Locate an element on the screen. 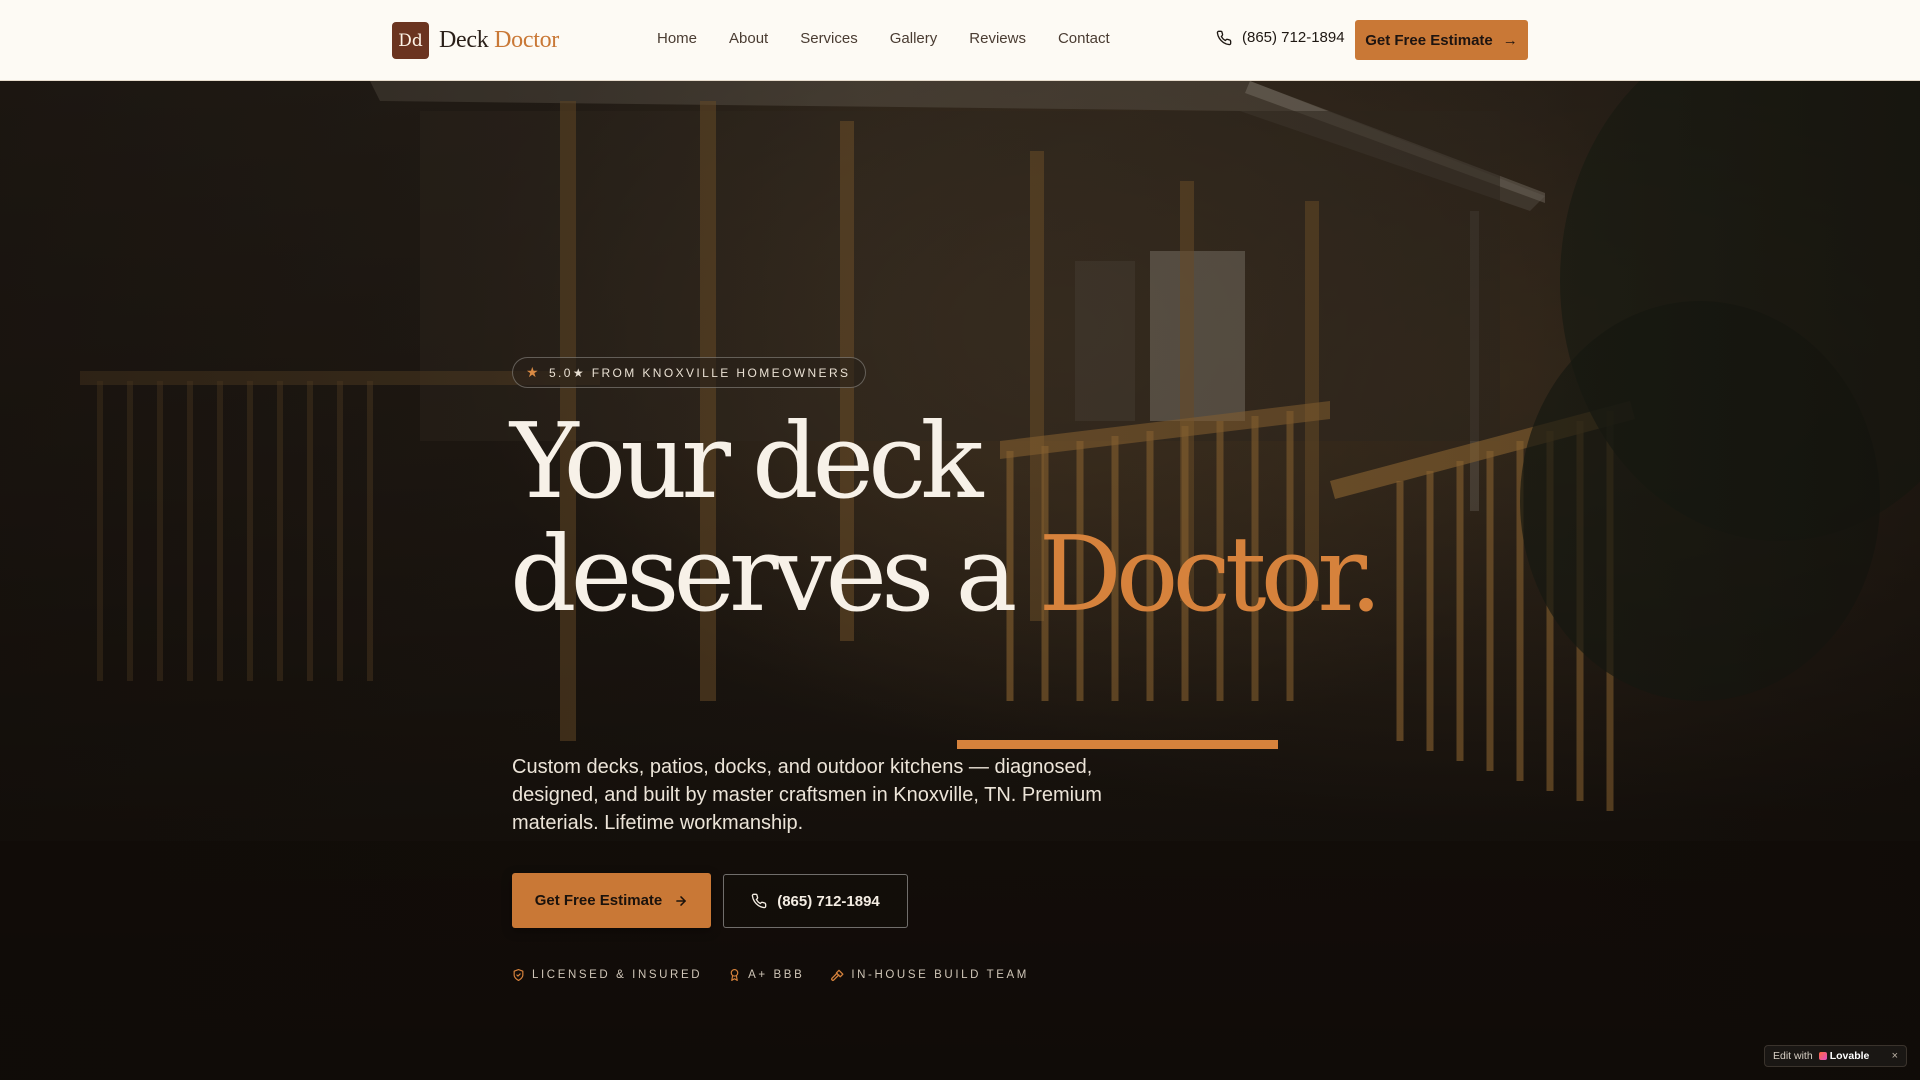 Image resolution: width=1920 pixels, height=1080 pixels. headline-line-2: deserves a is located at coordinates (774, 574).